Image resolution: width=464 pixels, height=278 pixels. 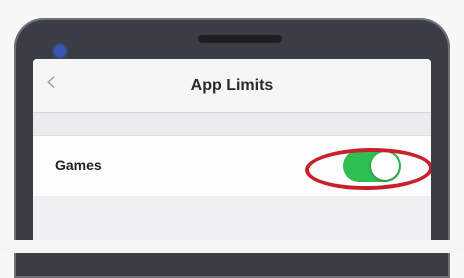 What do you see at coordinates (232, 124) in the screenshot?
I see `section-spacer` at bounding box center [232, 124].